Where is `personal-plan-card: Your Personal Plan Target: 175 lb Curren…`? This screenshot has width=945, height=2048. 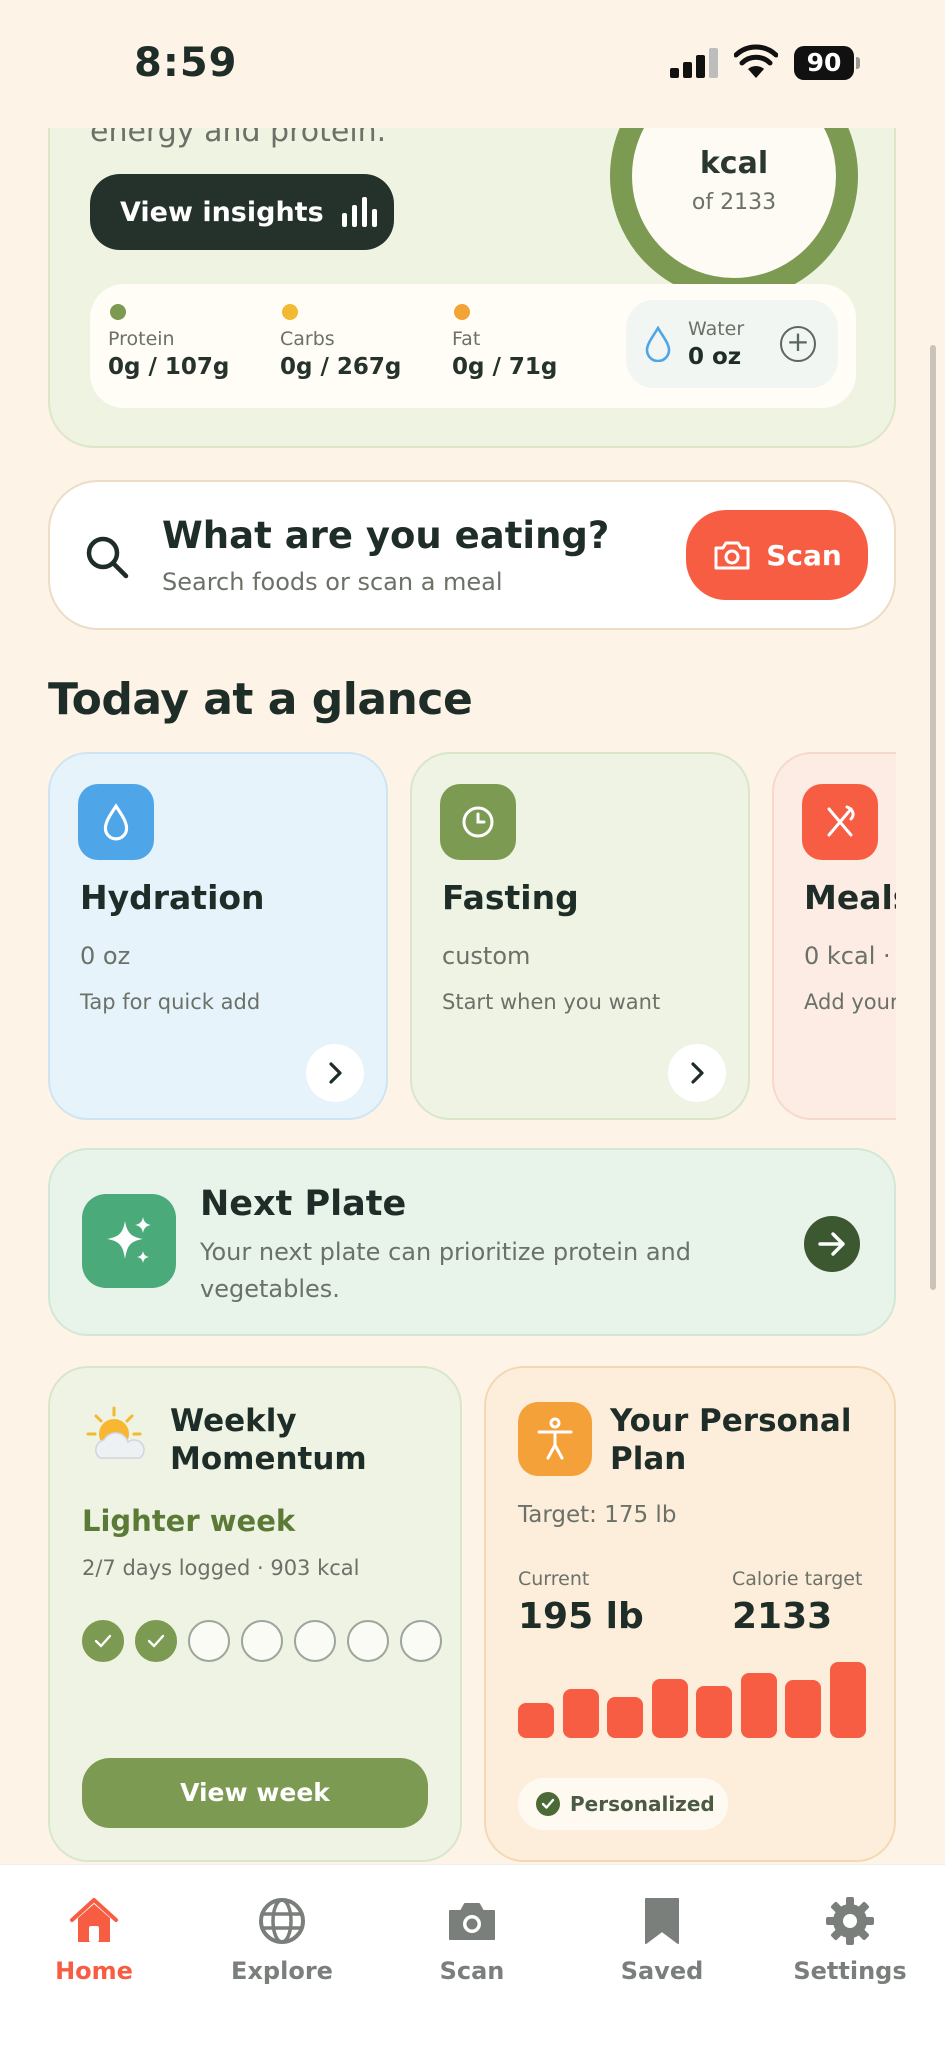 personal-plan-card: Your Personal Plan Target: 175 lb Curren… is located at coordinates (690, 1614).